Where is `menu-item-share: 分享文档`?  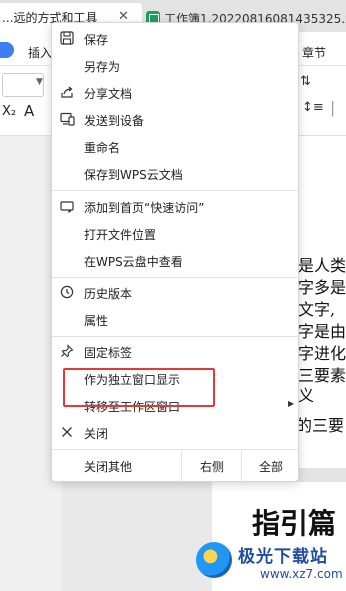
menu-item-share: 分享文档 is located at coordinates (176, 92).